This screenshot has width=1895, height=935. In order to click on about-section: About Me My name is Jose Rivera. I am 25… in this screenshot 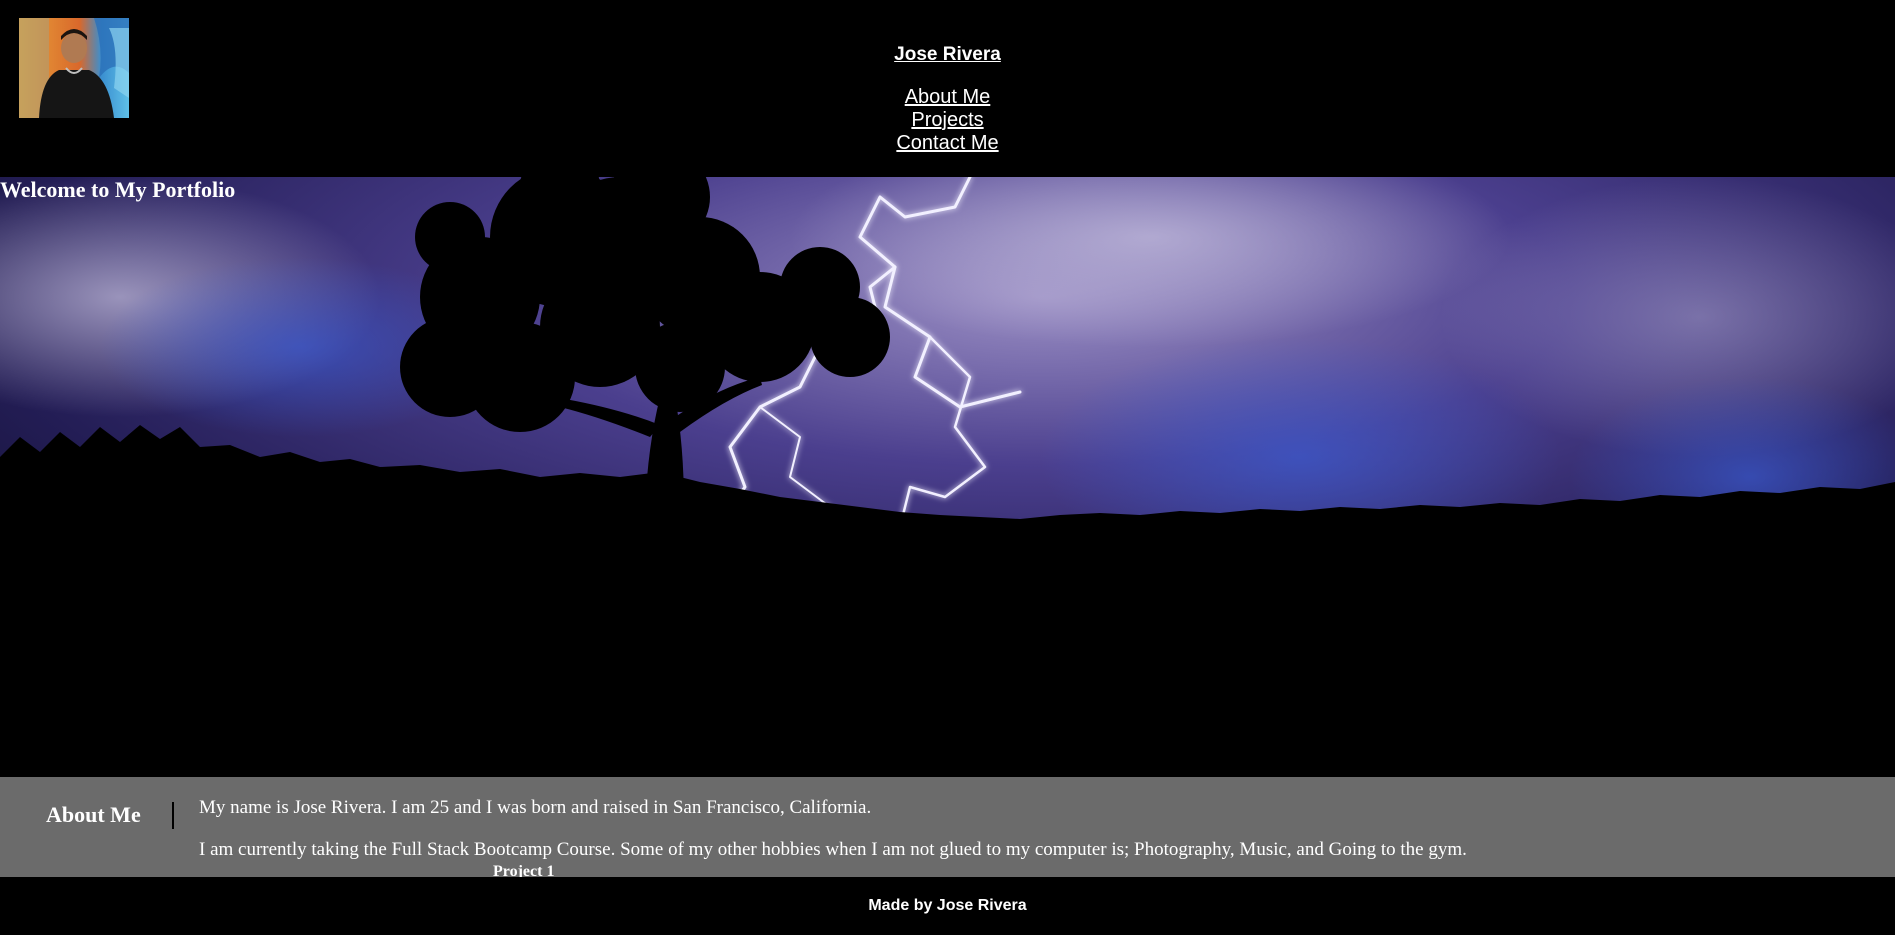, I will do `click(947, 827)`.